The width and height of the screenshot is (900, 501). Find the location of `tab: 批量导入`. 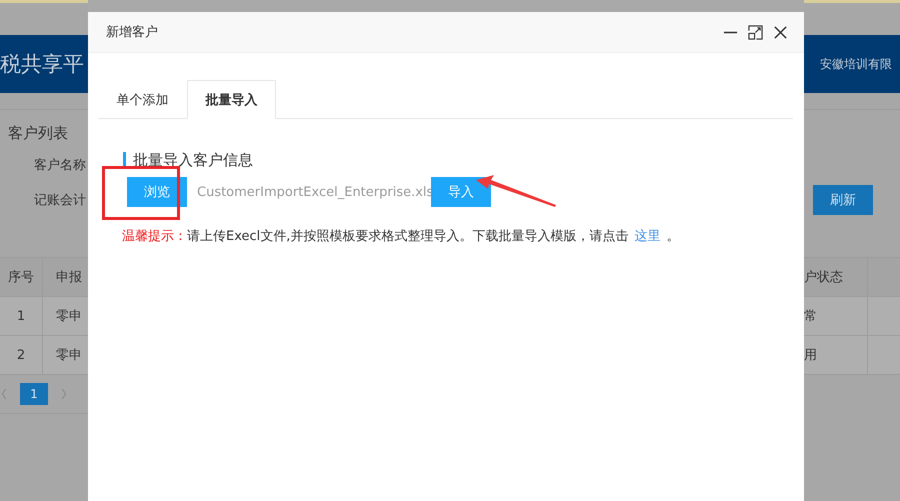

tab: 批量导入 is located at coordinates (231, 99).